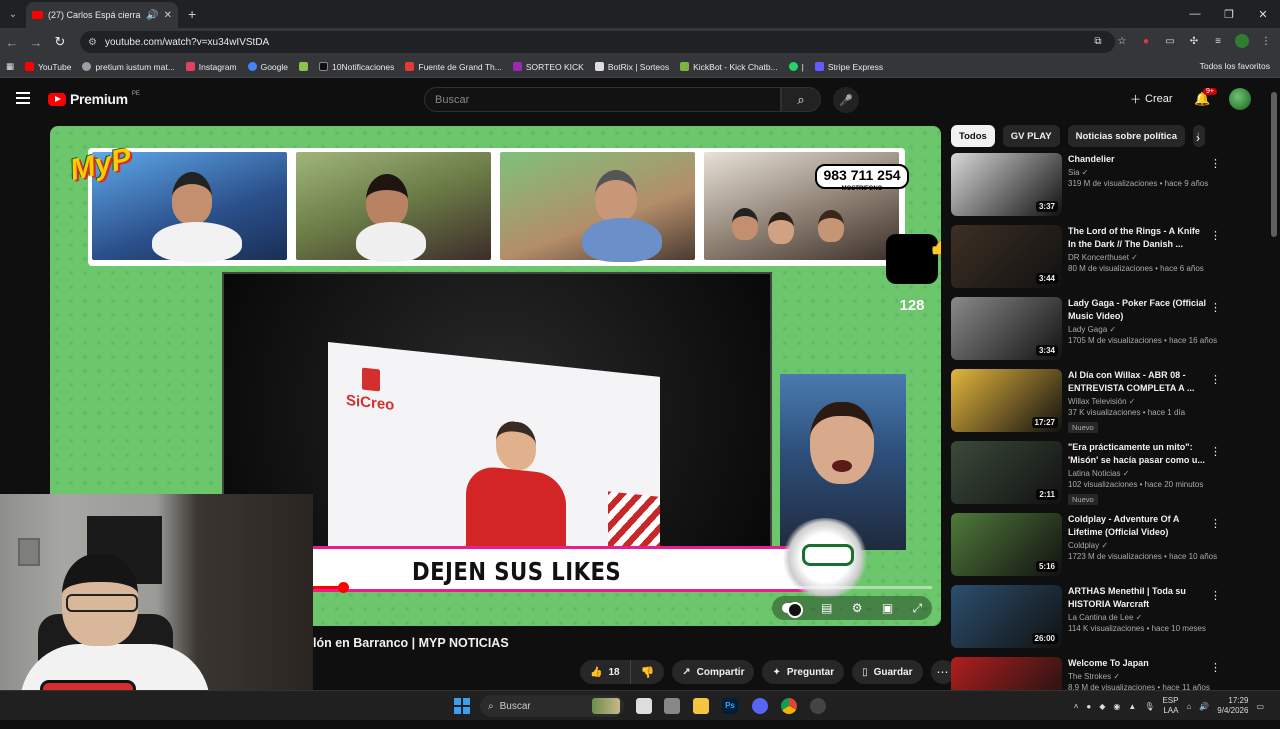 The image size is (1280, 729). What do you see at coordinates (713, 672) in the screenshot?
I see `share-button: ↗ Compartir` at bounding box center [713, 672].